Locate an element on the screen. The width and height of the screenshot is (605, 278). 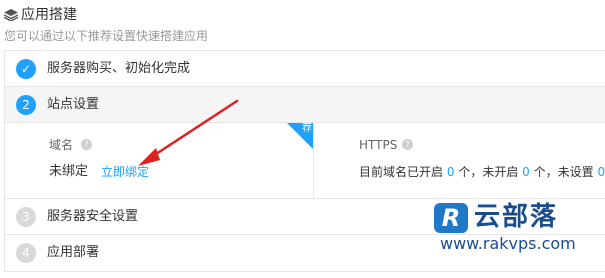
brand-logo-icon: R is located at coordinates (451, 218).